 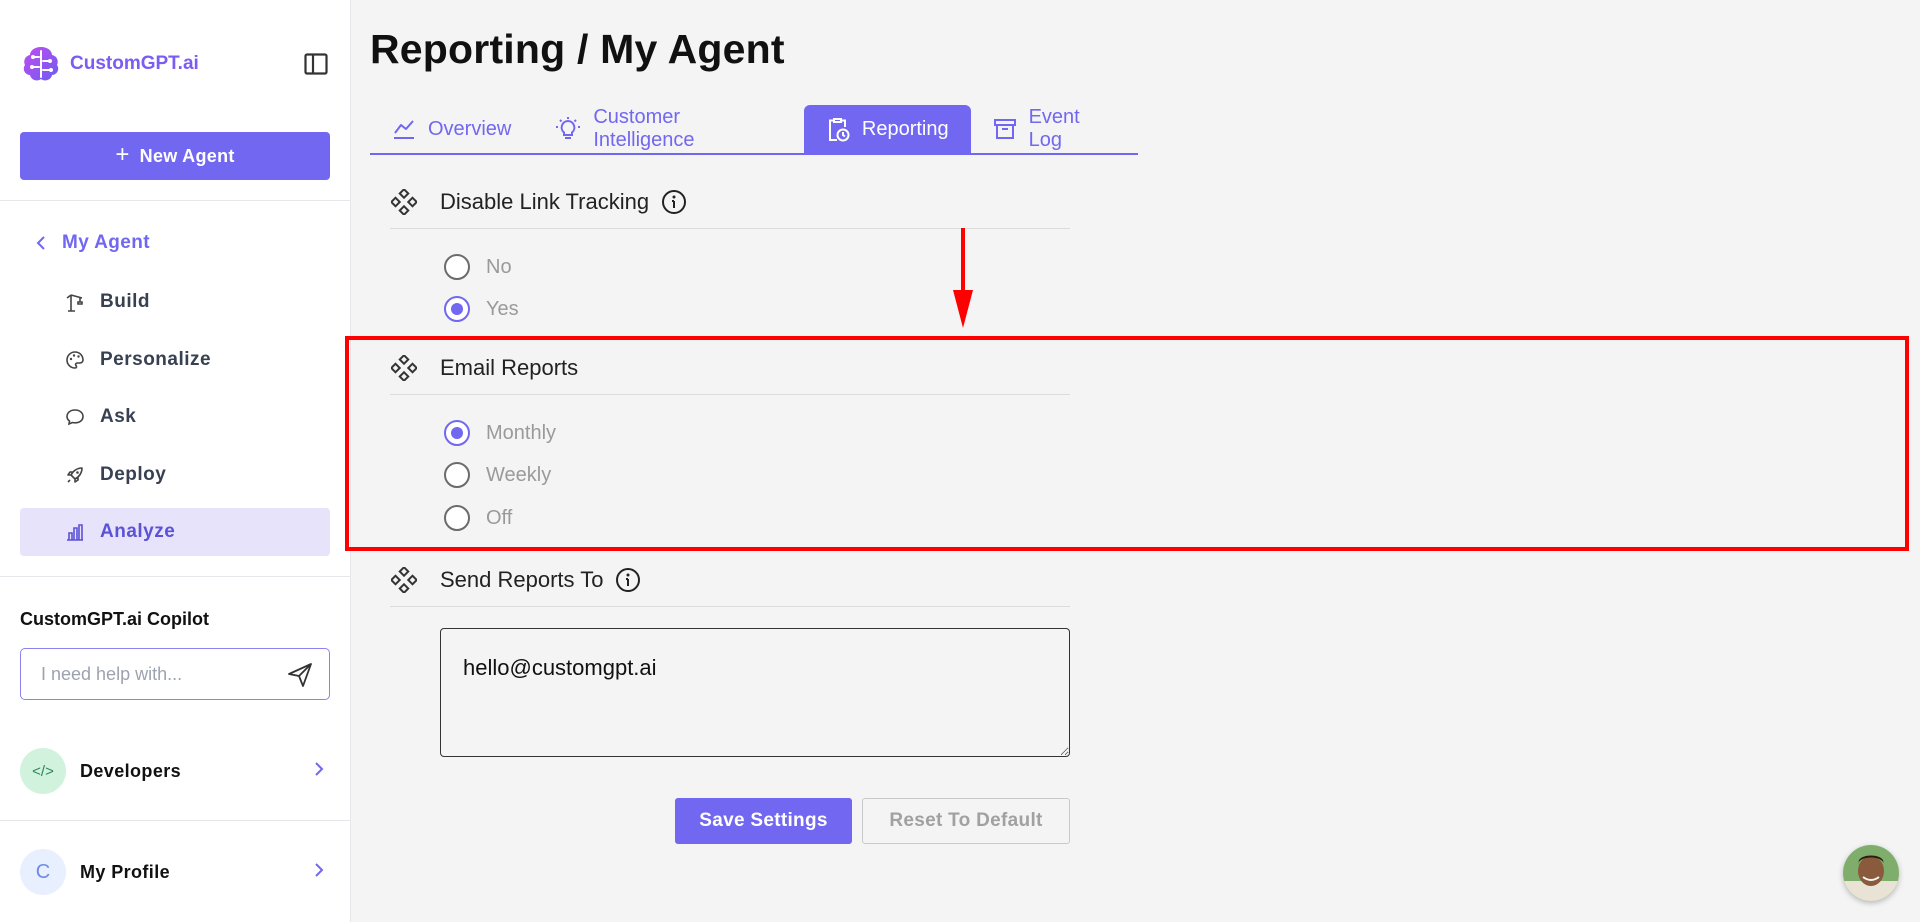 I want to click on crane-icon, so click(x=75, y=302).